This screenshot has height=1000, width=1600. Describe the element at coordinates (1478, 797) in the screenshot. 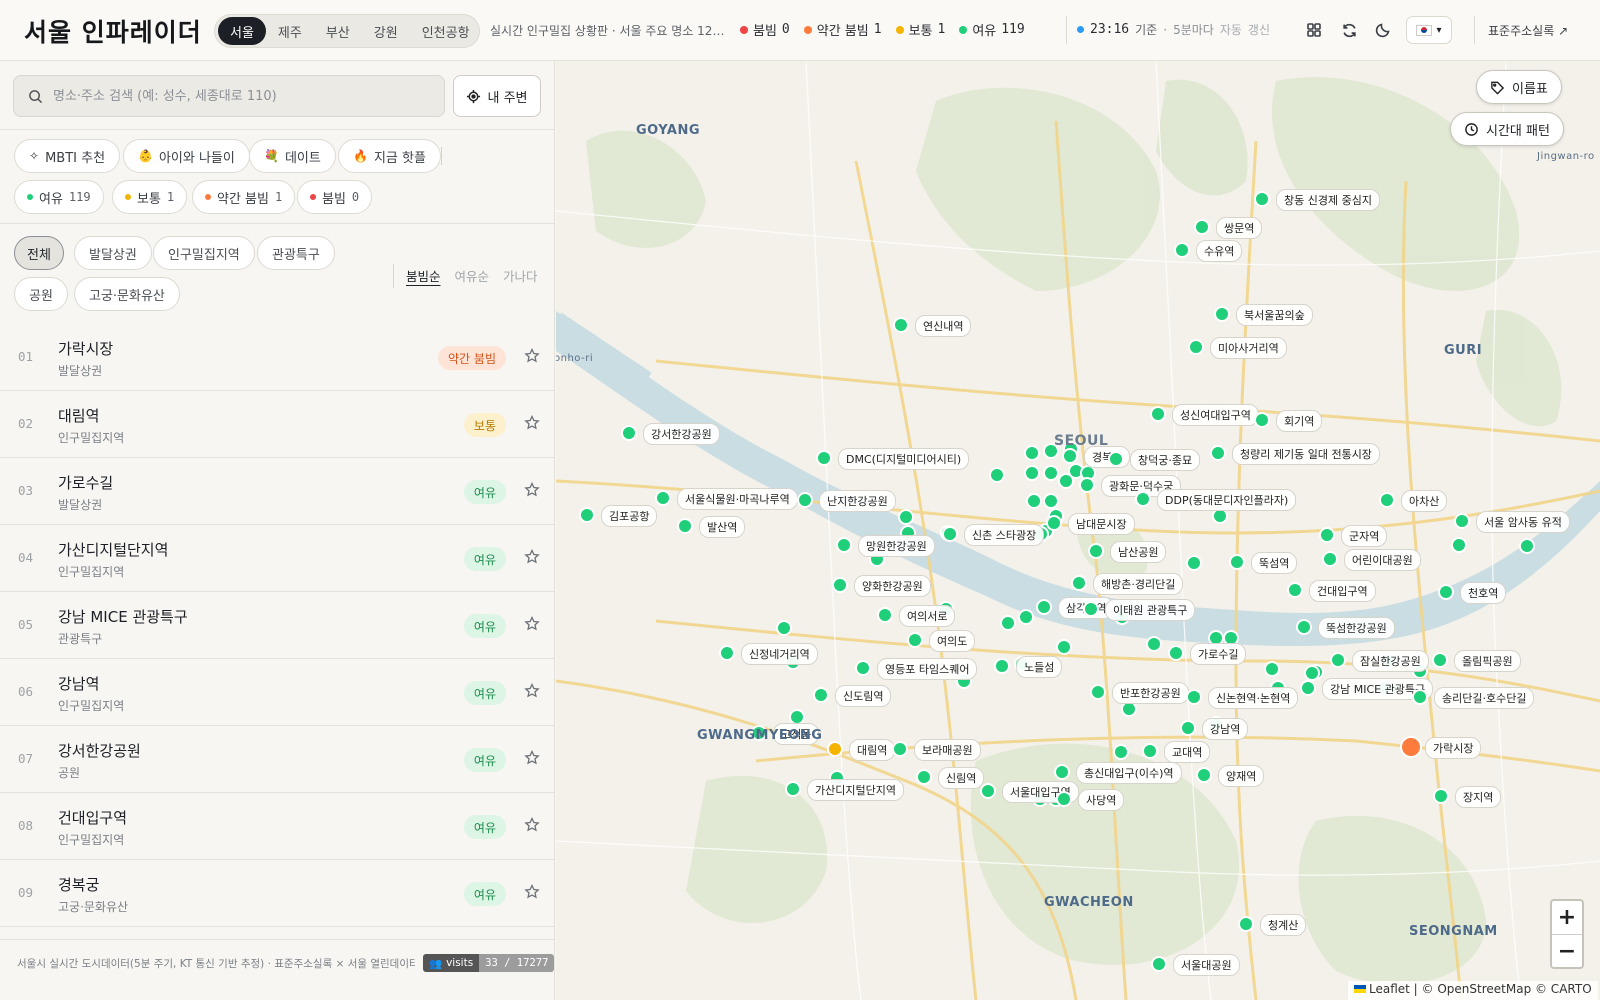

I see `map-place-label: 장지역` at that location.